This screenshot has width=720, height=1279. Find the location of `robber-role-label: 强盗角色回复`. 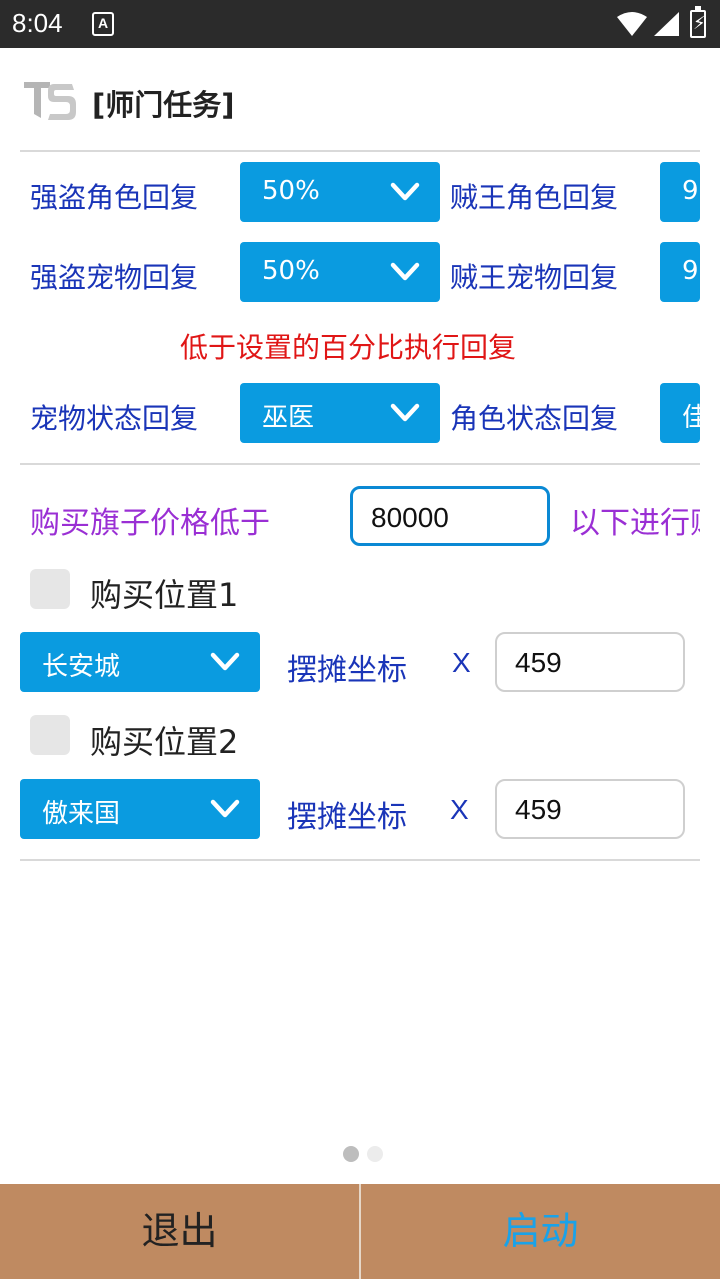

robber-role-label: 强盗角色回复 is located at coordinates (114, 197).